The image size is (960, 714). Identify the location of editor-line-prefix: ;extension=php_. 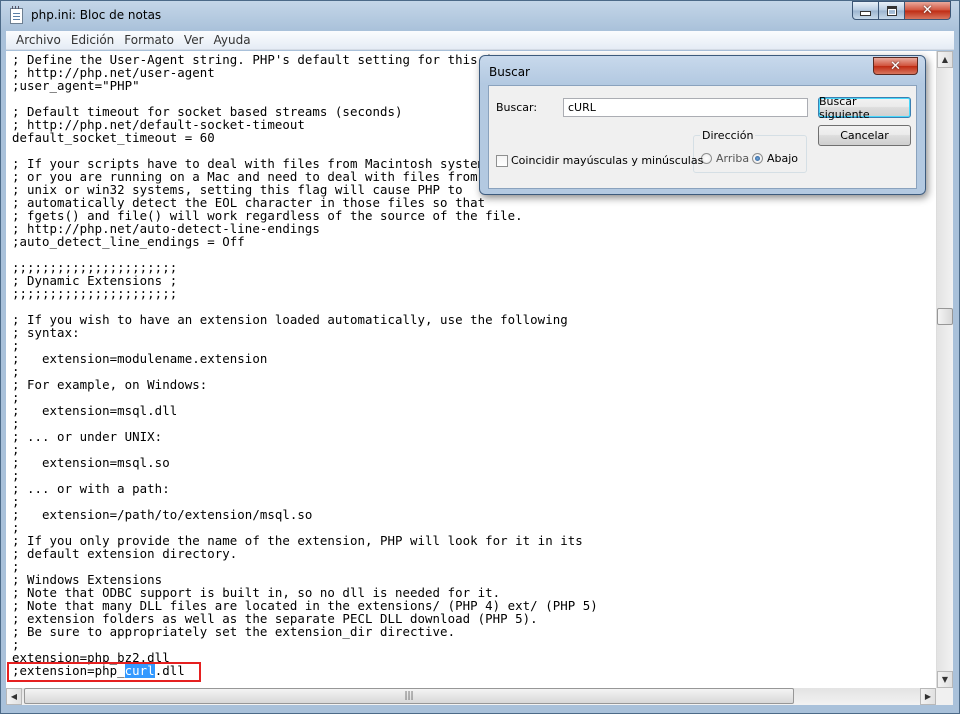
(68, 670).